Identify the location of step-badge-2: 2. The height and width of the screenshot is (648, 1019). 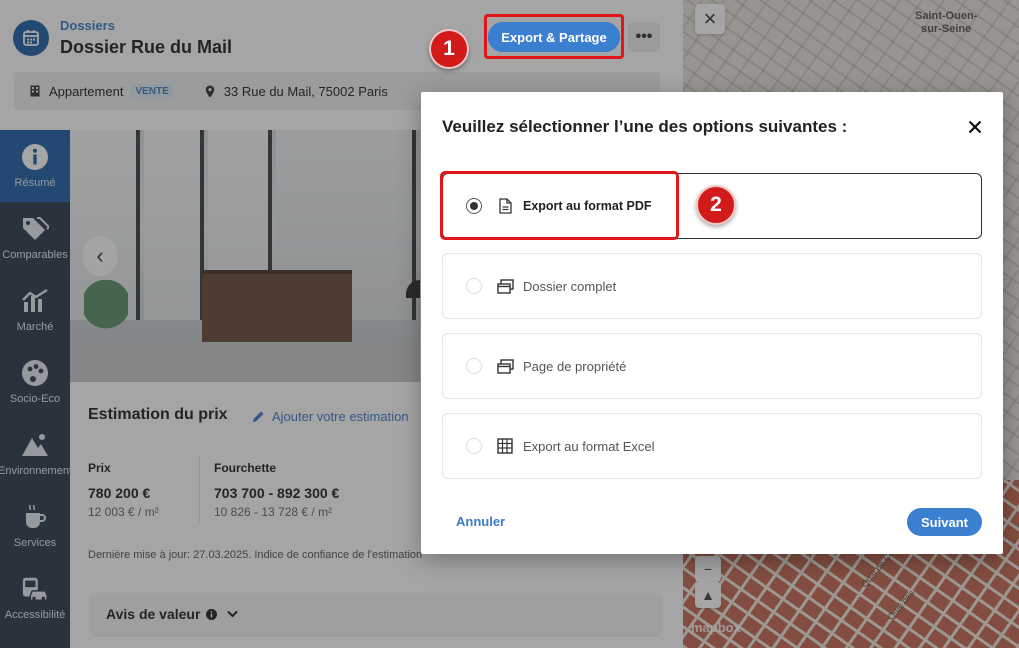
(716, 205).